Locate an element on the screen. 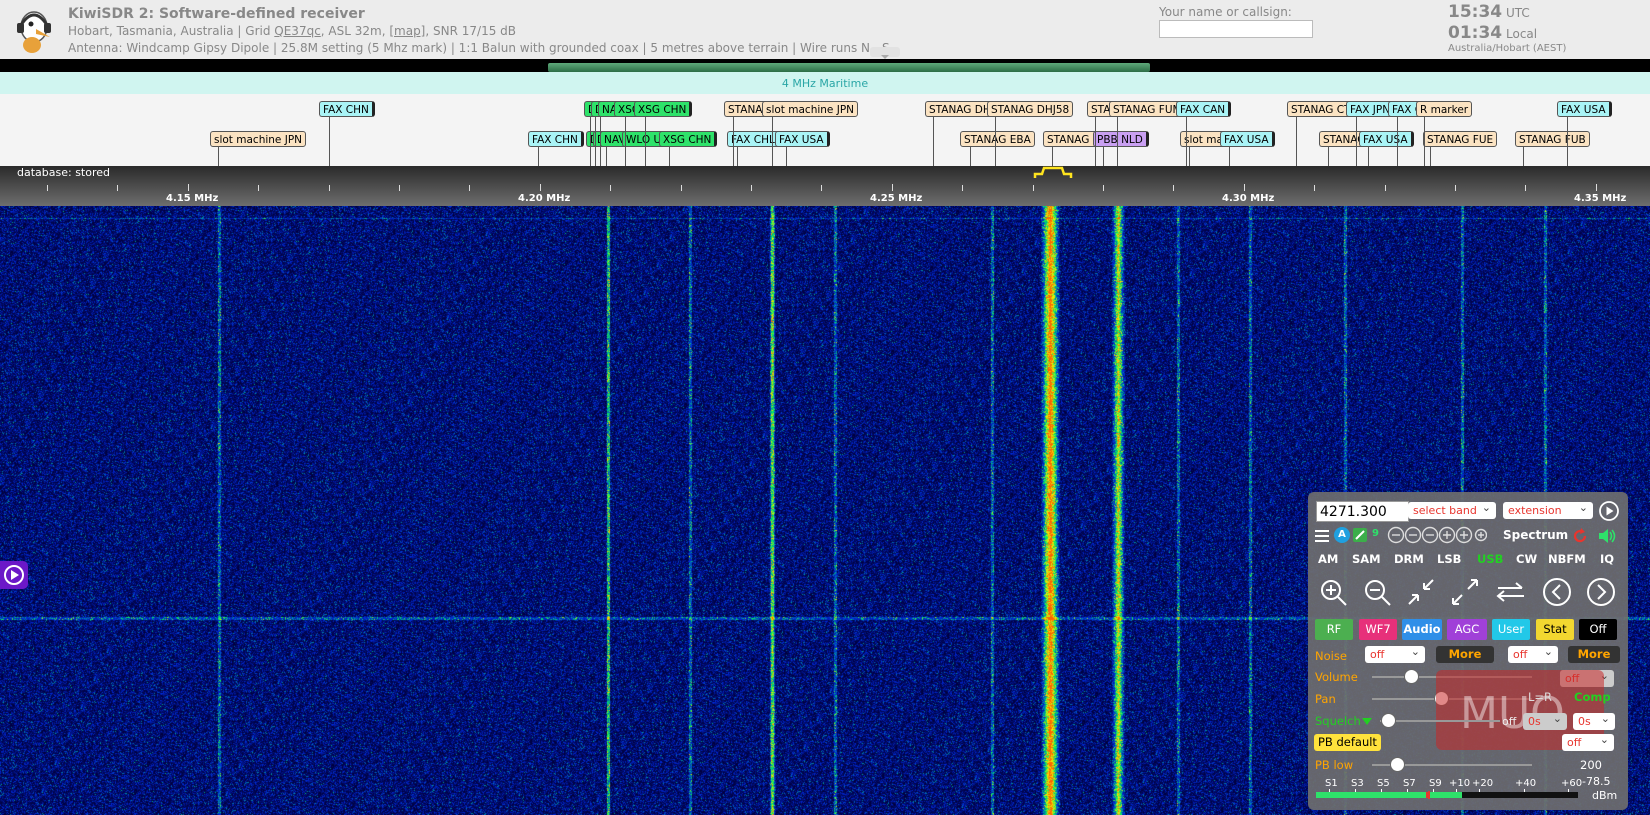  expand-icon is located at coordinates (1465, 592).